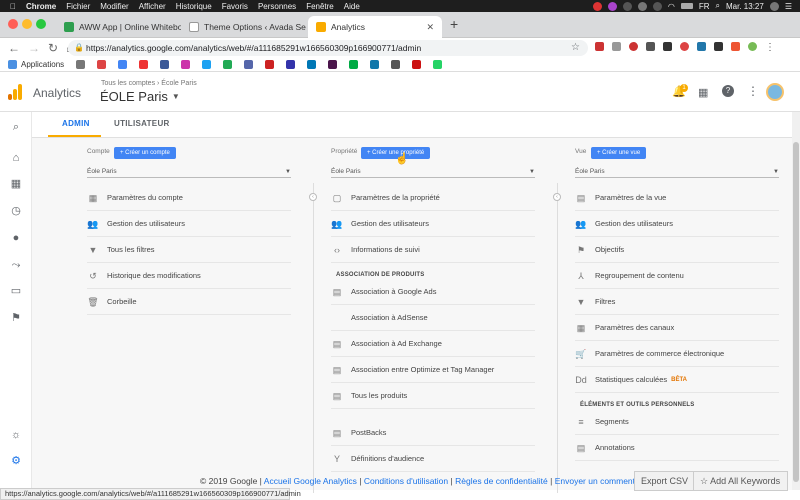 This screenshot has height=500, width=800. I want to click on menu-historique: Historique, so click(194, 6).